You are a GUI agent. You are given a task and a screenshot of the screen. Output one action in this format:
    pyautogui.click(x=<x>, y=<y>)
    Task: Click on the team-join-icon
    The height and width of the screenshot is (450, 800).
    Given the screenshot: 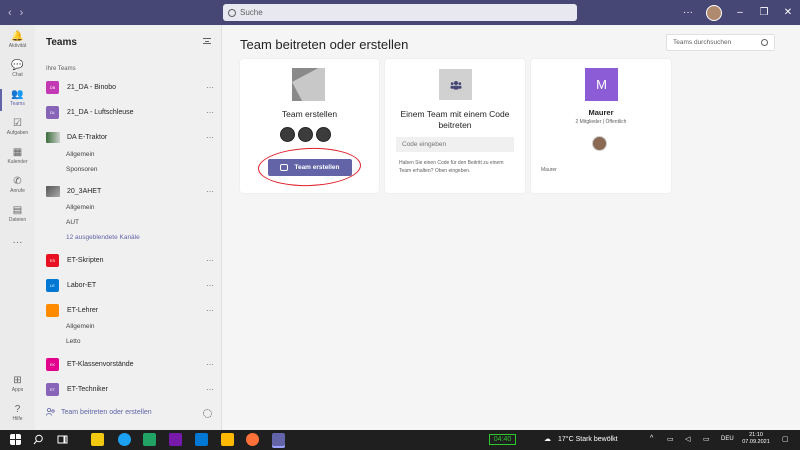 What is the action you would take?
    pyautogui.click(x=455, y=84)
    